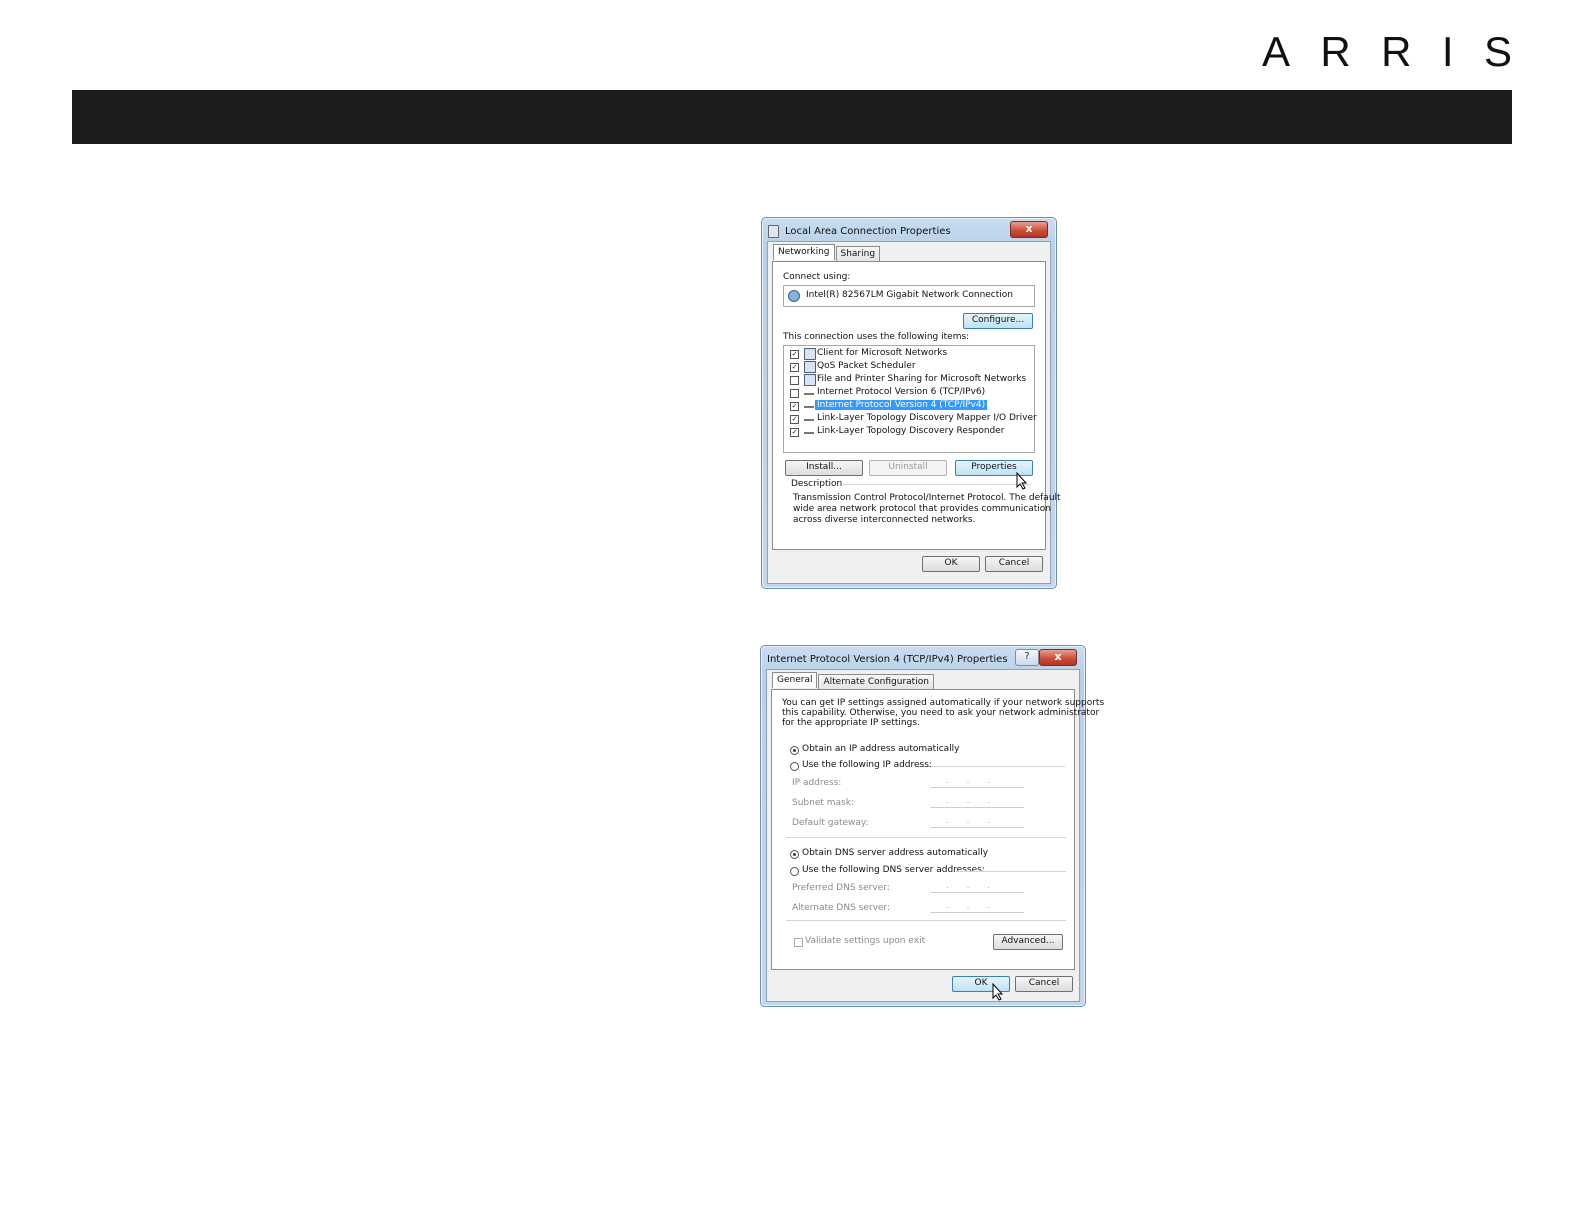 The height and width of the screenshot is (1224, 1584). I want to click on ip-address-label: IP address:, so click(817, 783).